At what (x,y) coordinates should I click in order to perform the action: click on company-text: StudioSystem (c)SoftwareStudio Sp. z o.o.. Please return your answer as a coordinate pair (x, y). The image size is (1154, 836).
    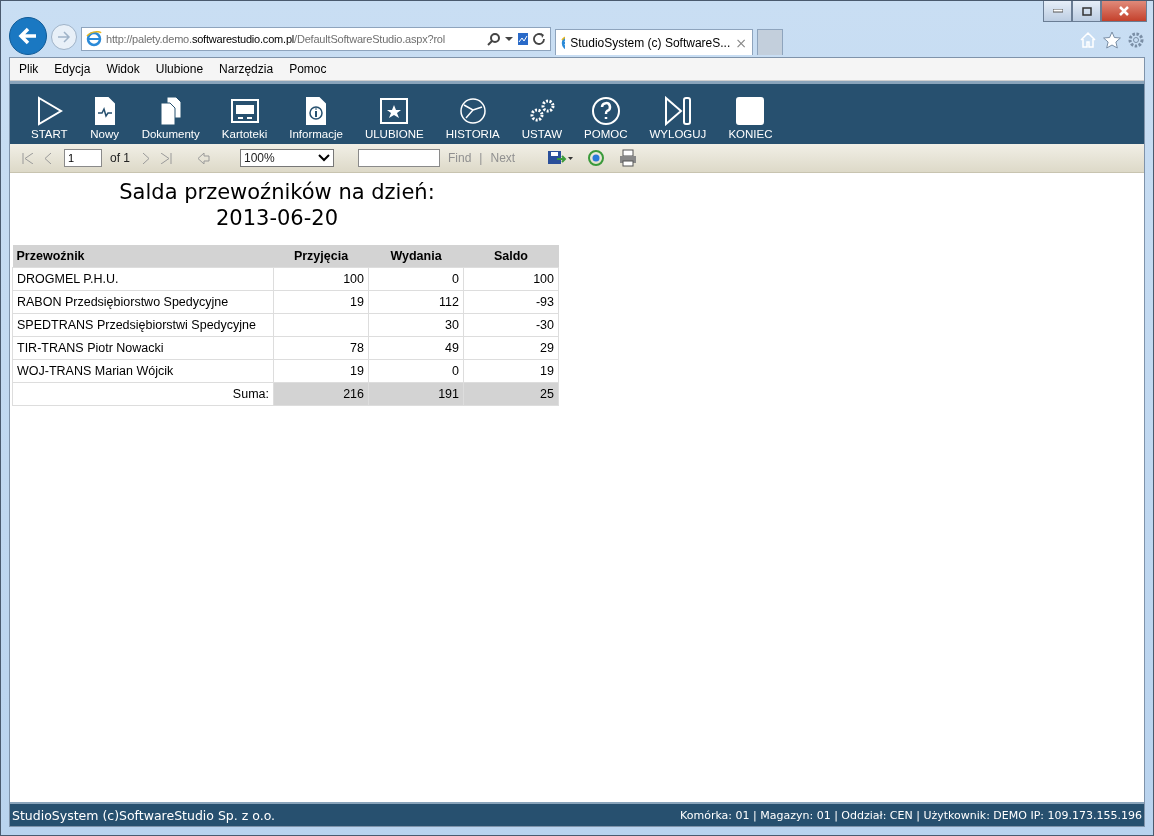
    Looking at the image, I should click on (144, 815).